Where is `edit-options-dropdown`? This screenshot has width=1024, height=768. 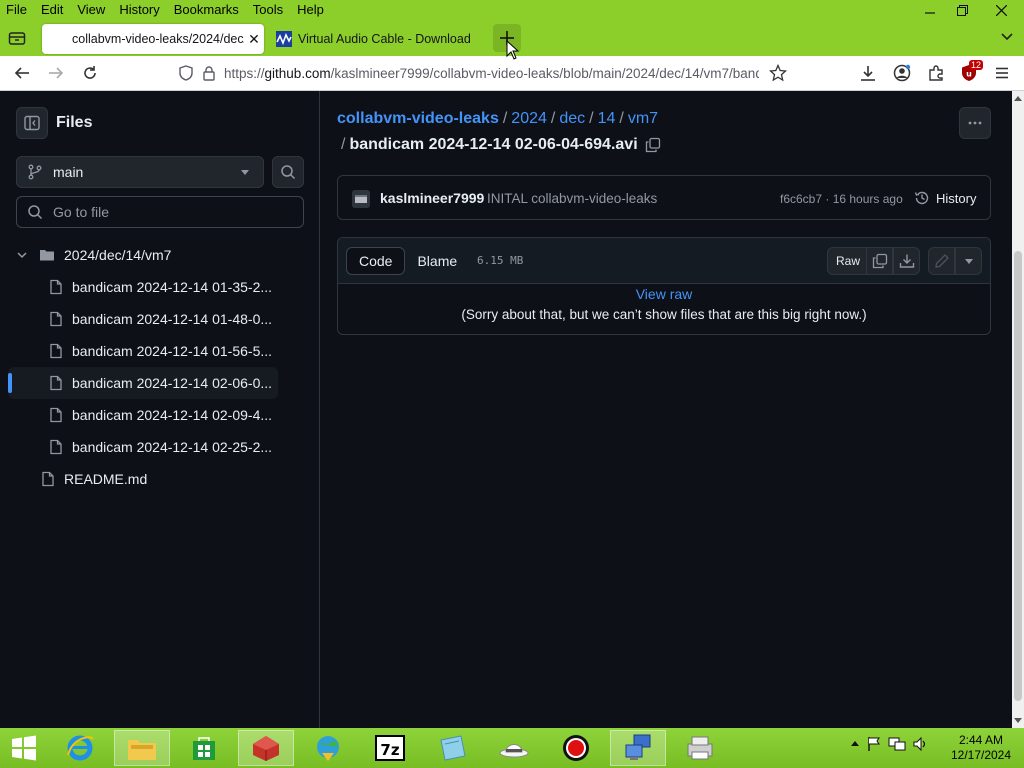 edit-options-dropdown is located at coordinates (968, 261).